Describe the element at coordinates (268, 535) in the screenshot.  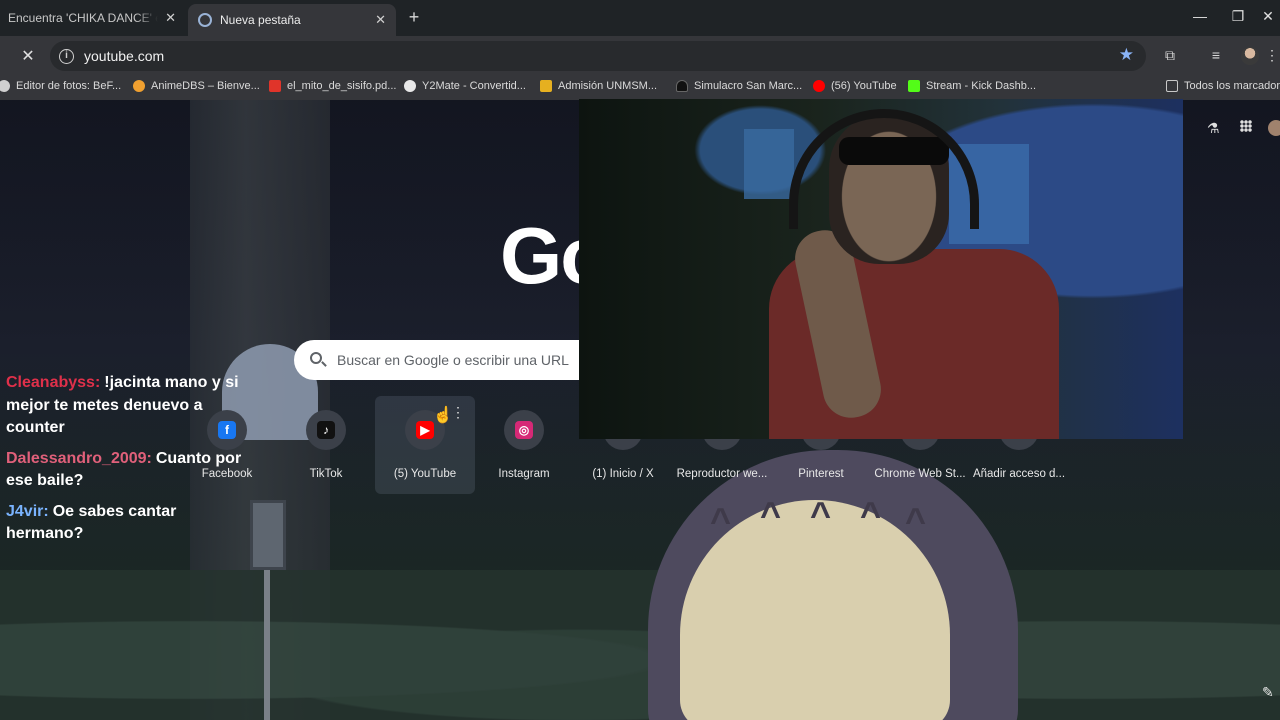
I see `background-bus-stop-sign` at that location.